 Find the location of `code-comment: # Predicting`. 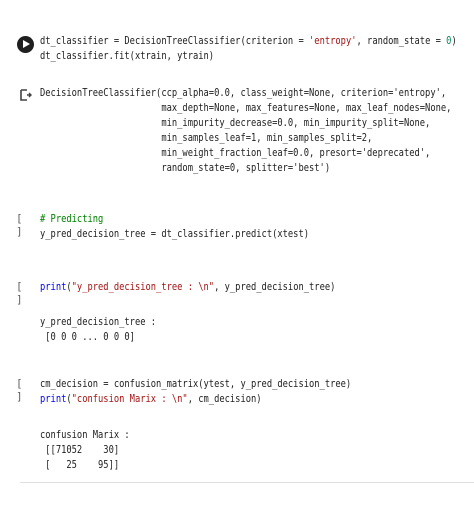

code-comment: # Predicting is located at coordinates (72, 219).